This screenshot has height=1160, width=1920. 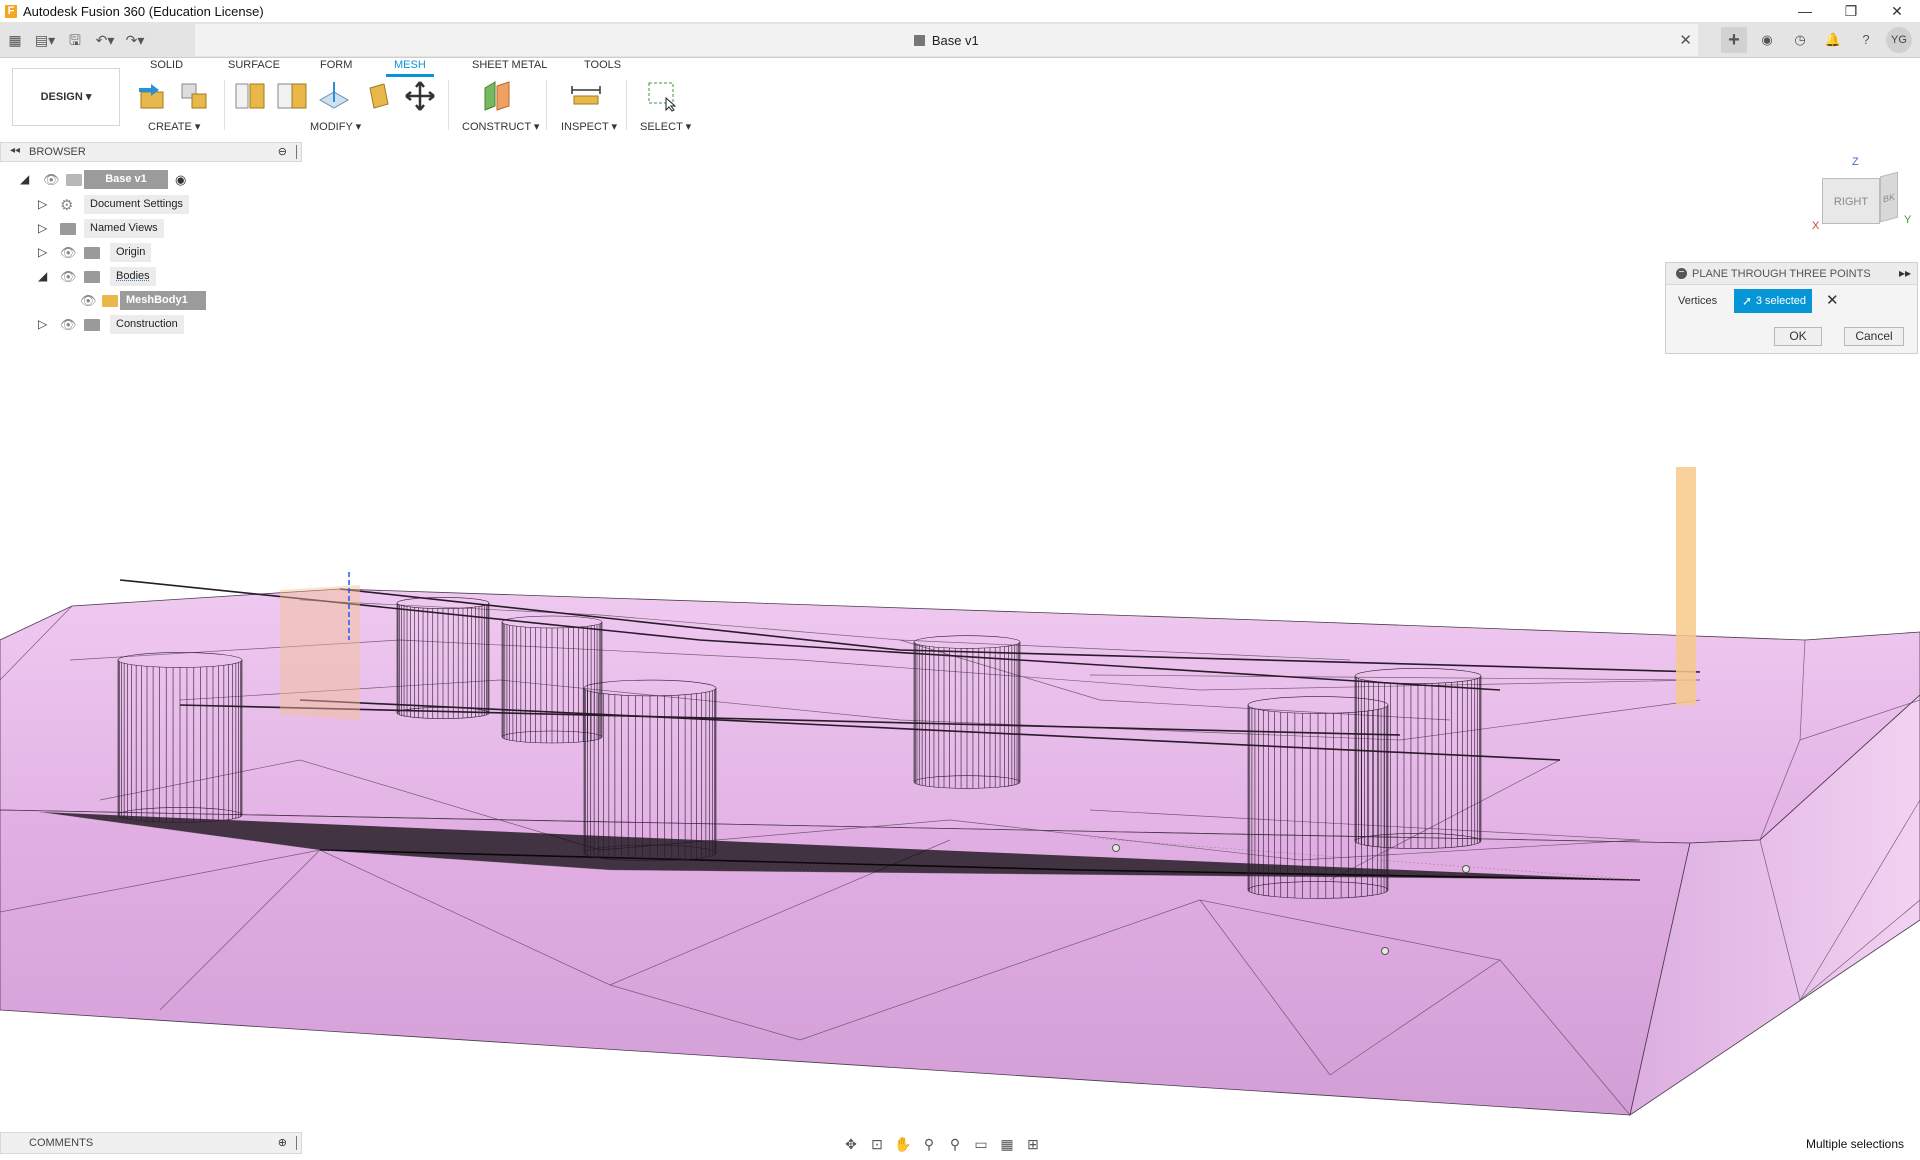 I want to click on vertices-selection-button: ➚ 3 selected, so click(x=1773, y=301).